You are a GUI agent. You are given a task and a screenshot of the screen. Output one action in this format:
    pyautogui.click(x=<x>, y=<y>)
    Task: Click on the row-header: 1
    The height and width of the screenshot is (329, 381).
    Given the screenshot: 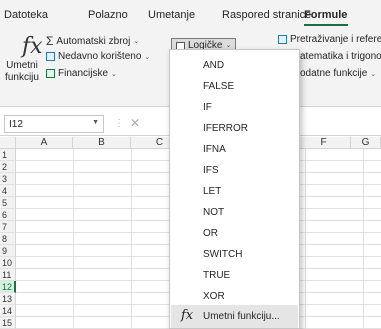 What is the action you would take?
    pyautogui.click(x=8, y=155)
    